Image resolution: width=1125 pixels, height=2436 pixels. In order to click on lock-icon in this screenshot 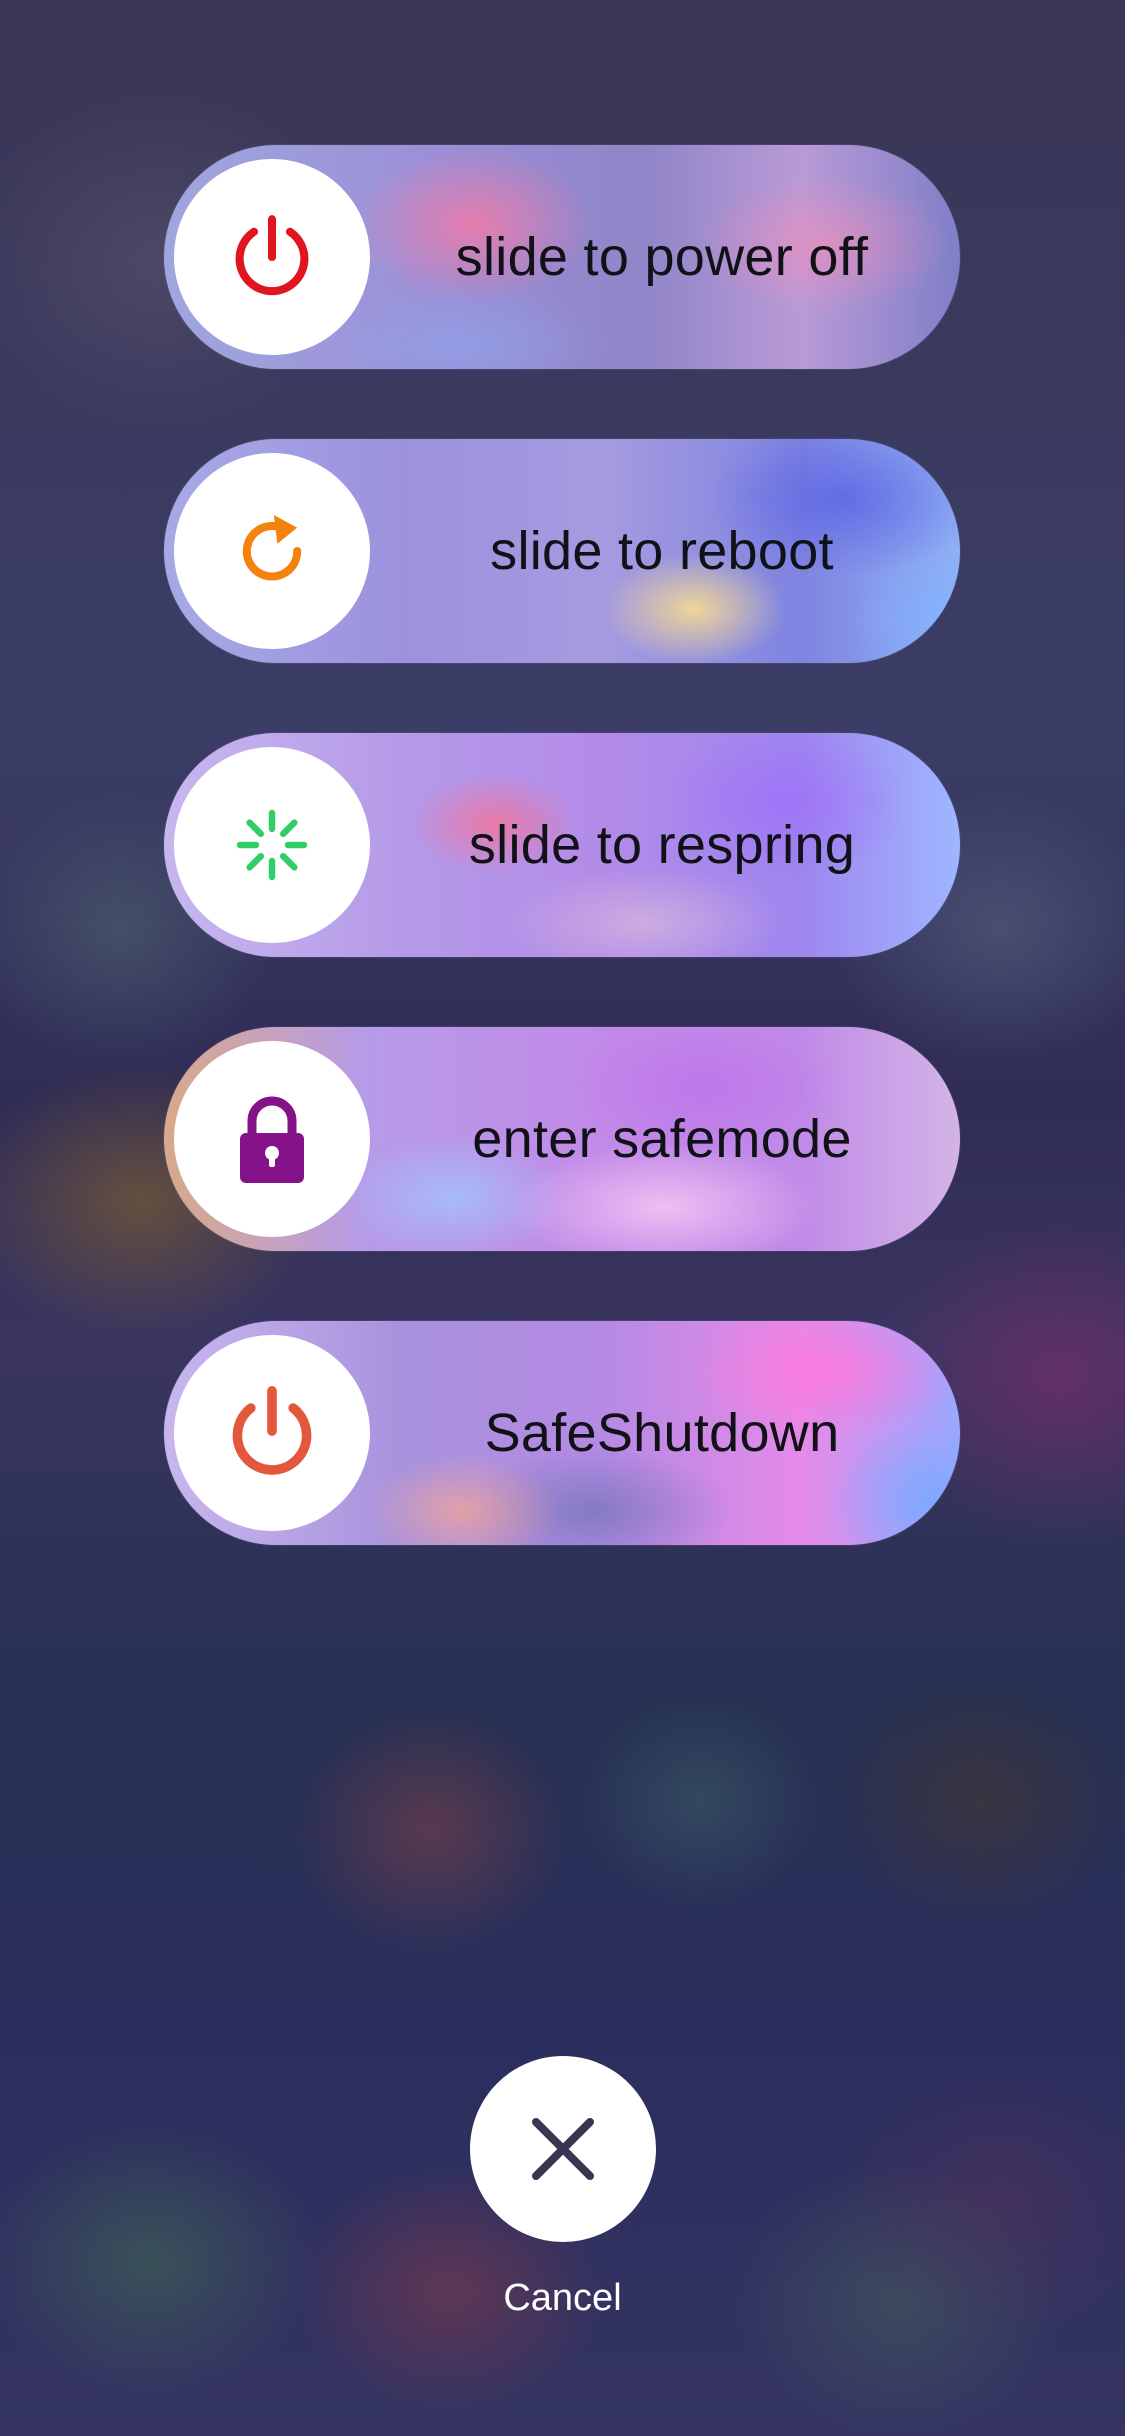, I will do `click(272, 1139)`.